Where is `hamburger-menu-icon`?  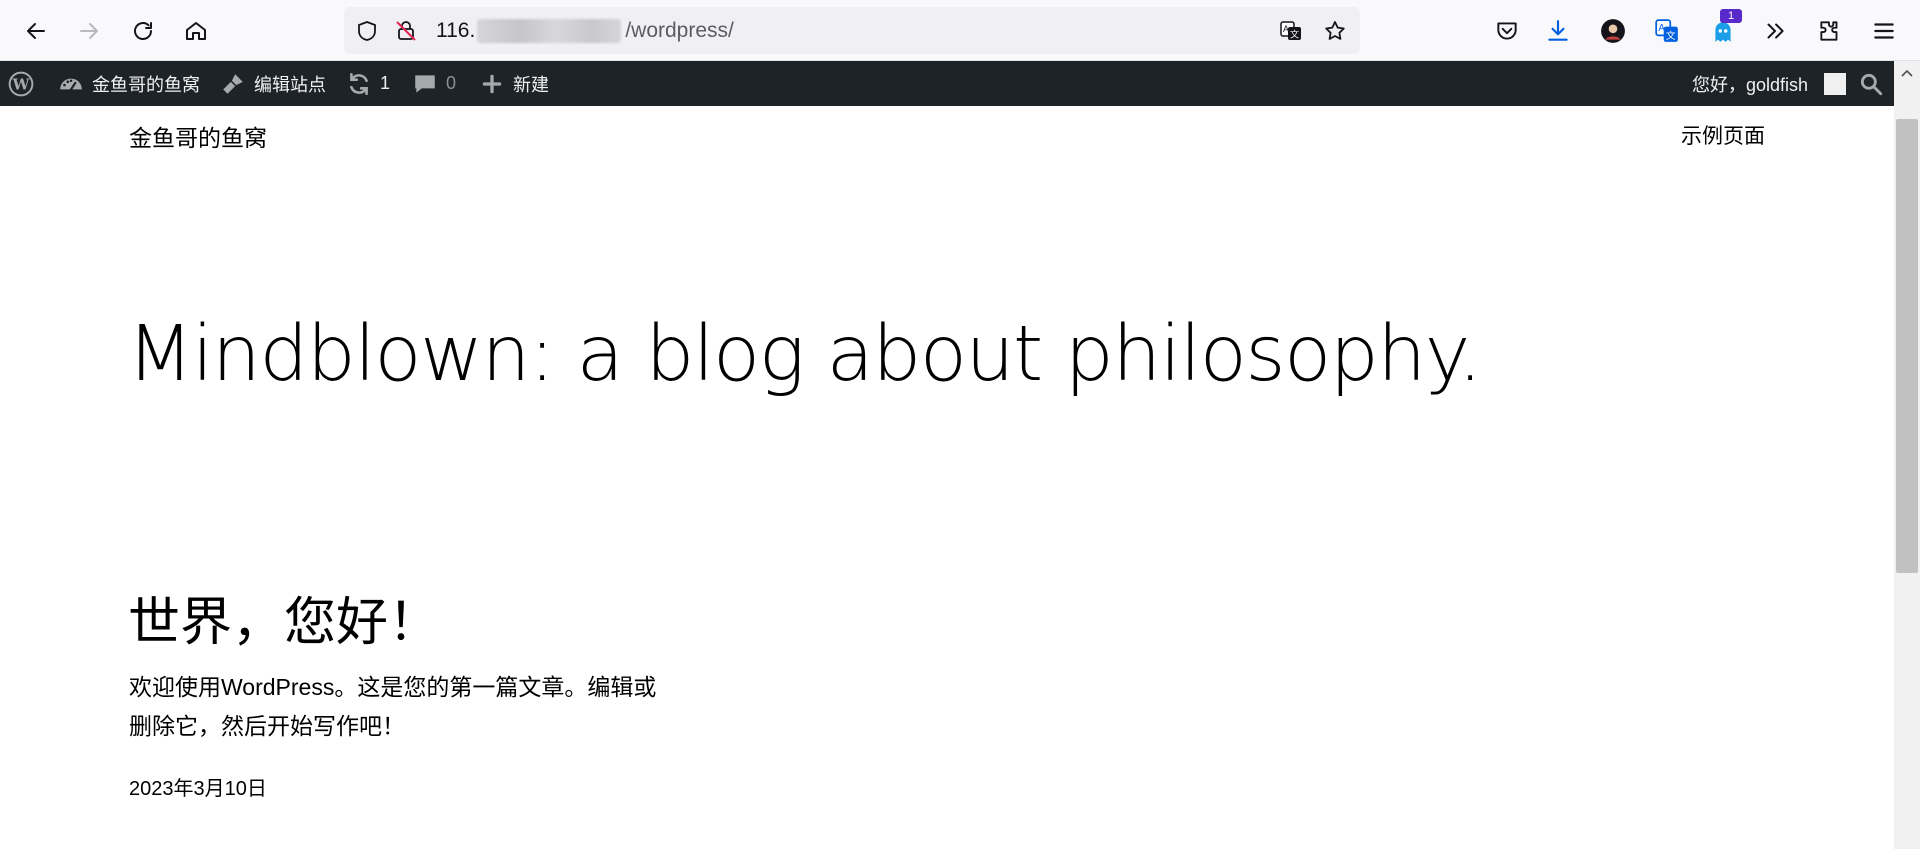 hamburger-menu-icon is located at coordinates (1884, 31).